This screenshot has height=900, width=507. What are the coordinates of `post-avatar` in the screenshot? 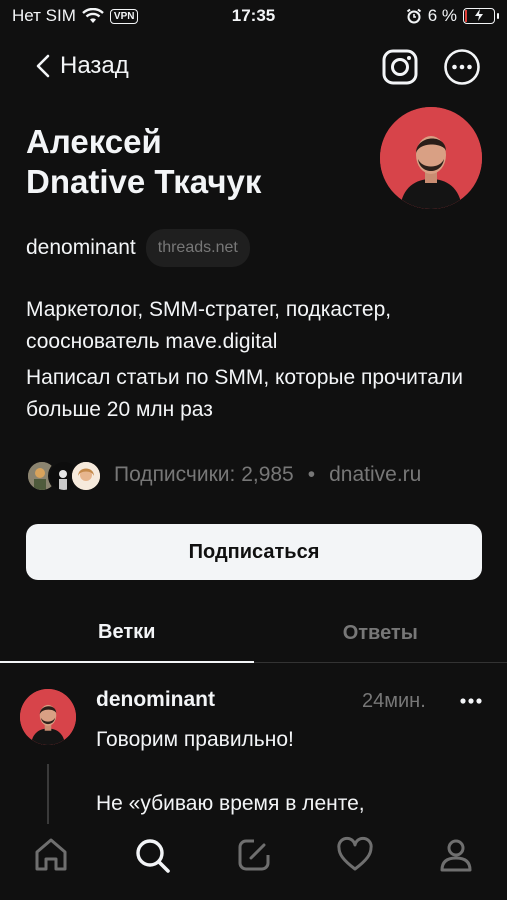 It's located at (48, 717).